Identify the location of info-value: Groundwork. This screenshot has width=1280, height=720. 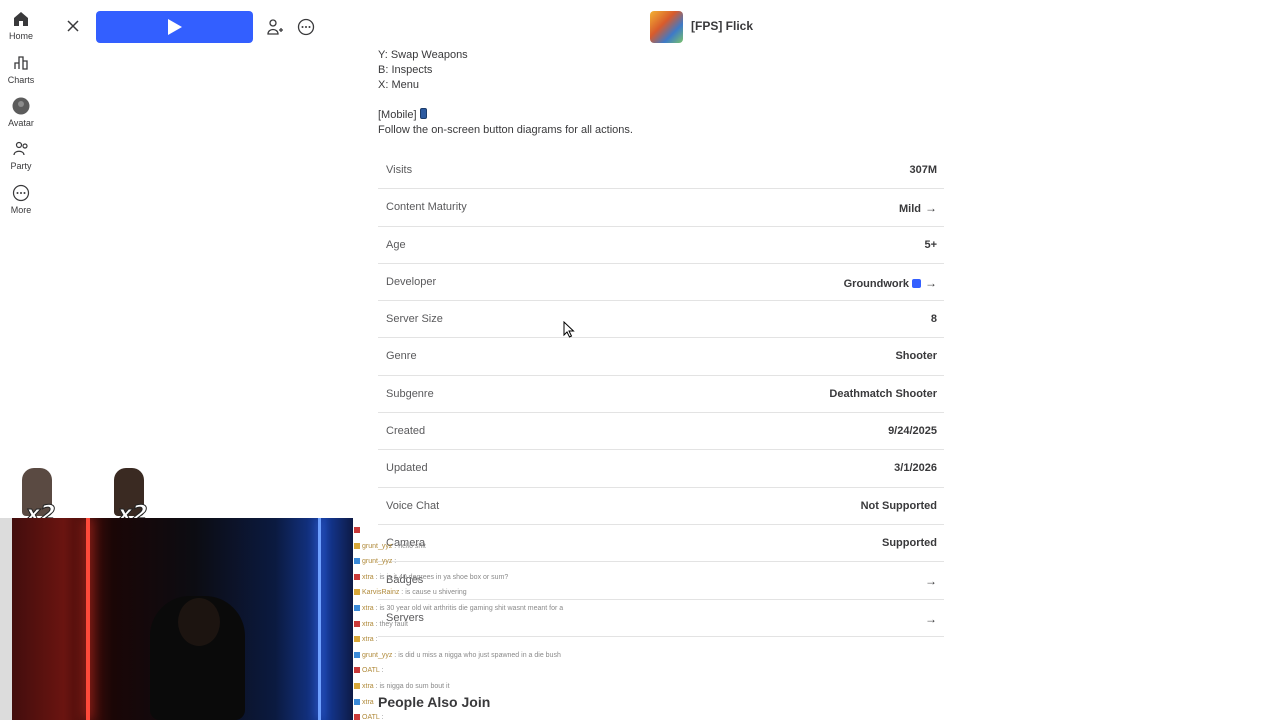
(876, 283).